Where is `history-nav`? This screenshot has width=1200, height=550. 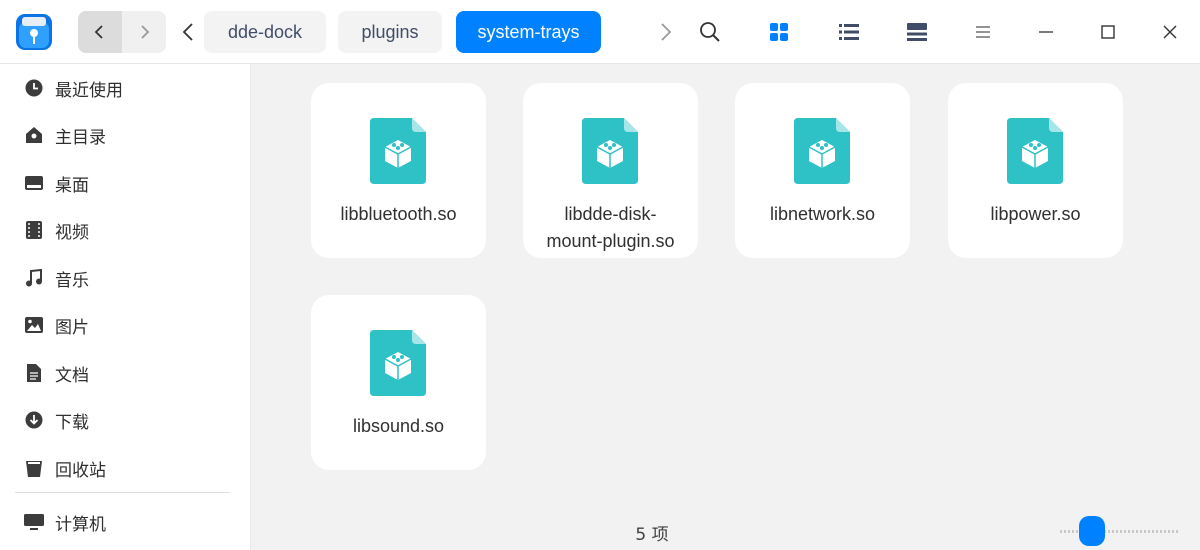
history-nav is located at coordinates (122, 32).